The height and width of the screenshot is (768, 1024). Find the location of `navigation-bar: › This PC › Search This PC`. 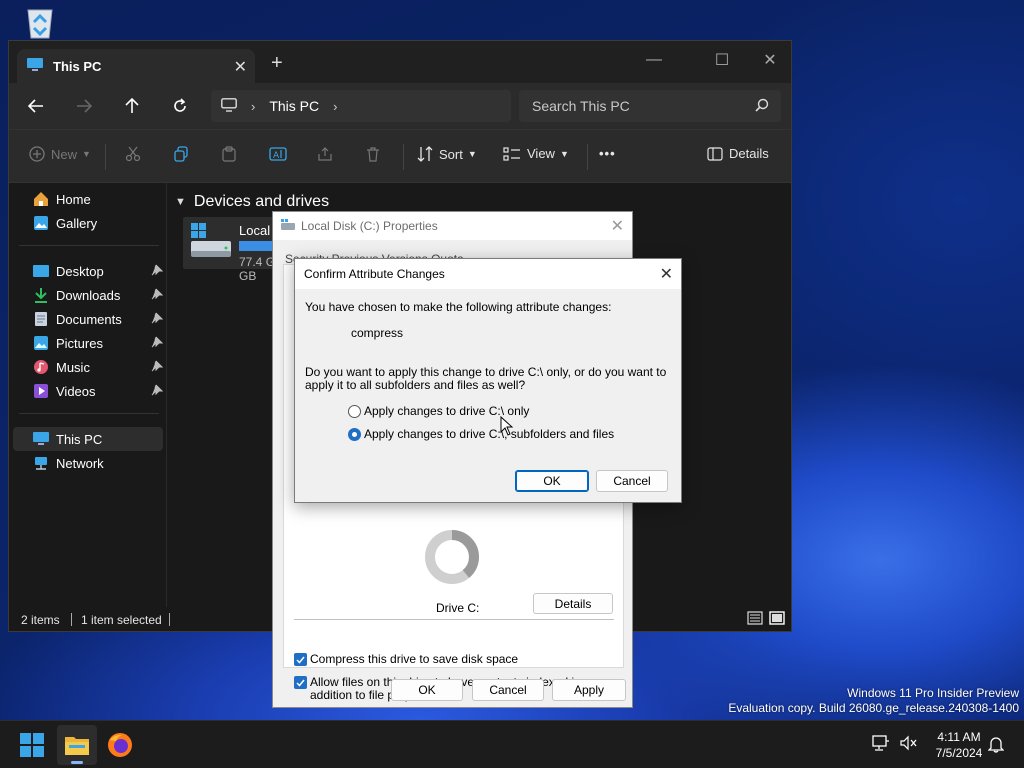

navigation-bar: › This PC › Search This PC is located at coordinates (400, 106).